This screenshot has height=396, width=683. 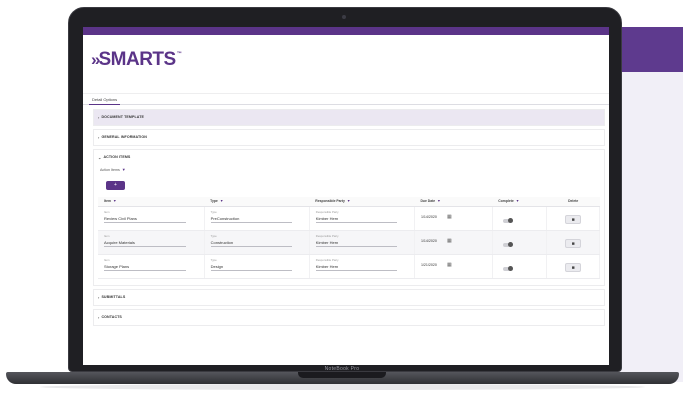 I want to click on chevron-down-icon: ⌄, so click(x=100, y=157).